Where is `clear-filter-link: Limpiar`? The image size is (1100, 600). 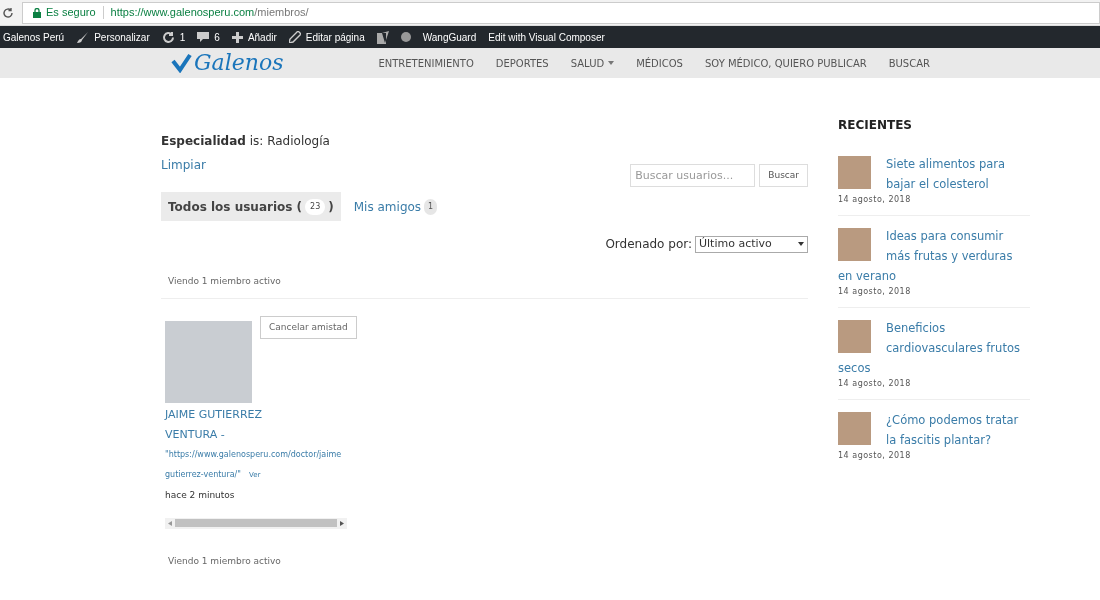 clear-filter-link: Limpiar is located at coordinates (183, 165).